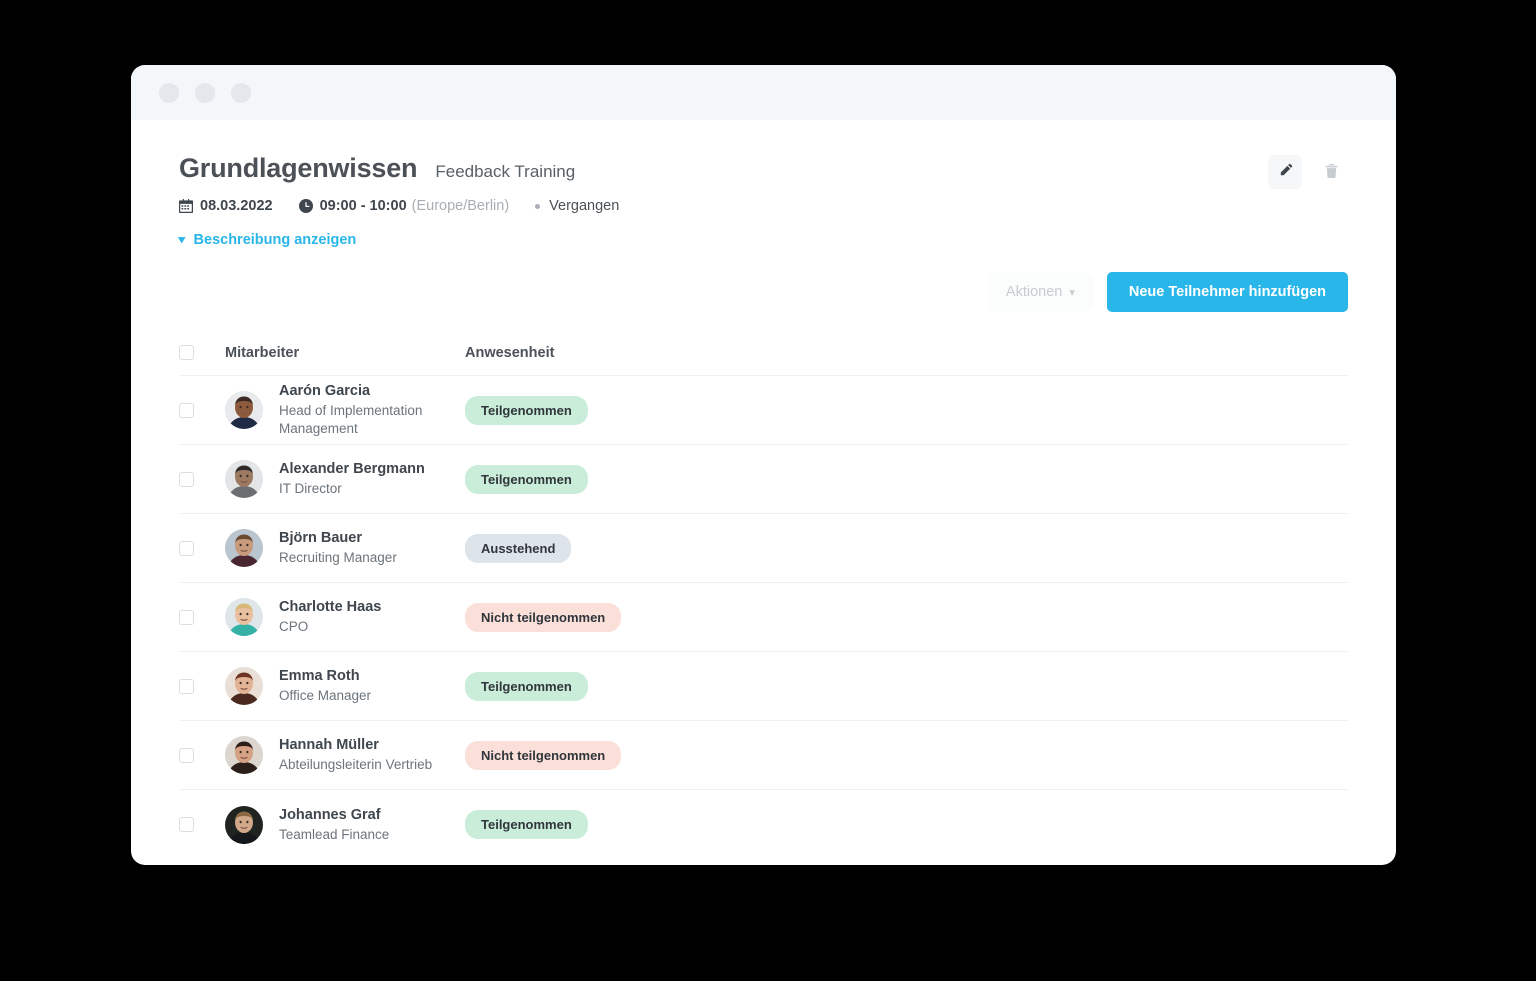 This screenshot has height=981, width=1536. What do you see at coordinates (345, 686) in the screenshot?
I see `employee-cell: Emma Roth Office Manager` at bounding box center [345, 686].